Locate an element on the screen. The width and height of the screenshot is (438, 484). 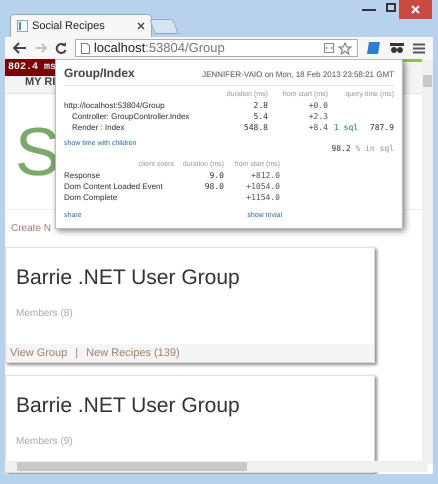
close-button is located at coordinates (415, 9).